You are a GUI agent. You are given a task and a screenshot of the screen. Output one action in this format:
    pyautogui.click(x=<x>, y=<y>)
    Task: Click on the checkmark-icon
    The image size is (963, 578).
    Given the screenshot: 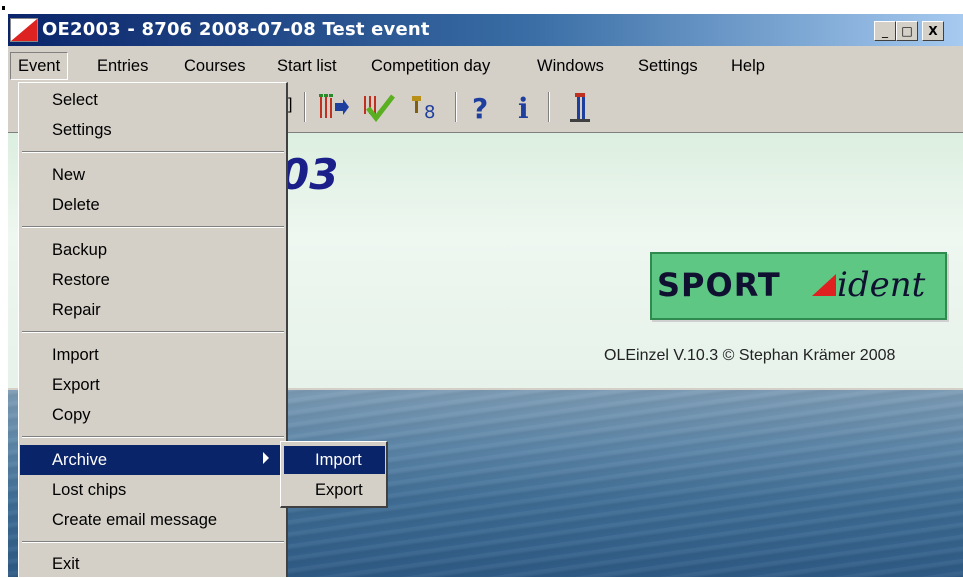 What is the action you would take?
    pyautogui.click(x=379, y=109)
    